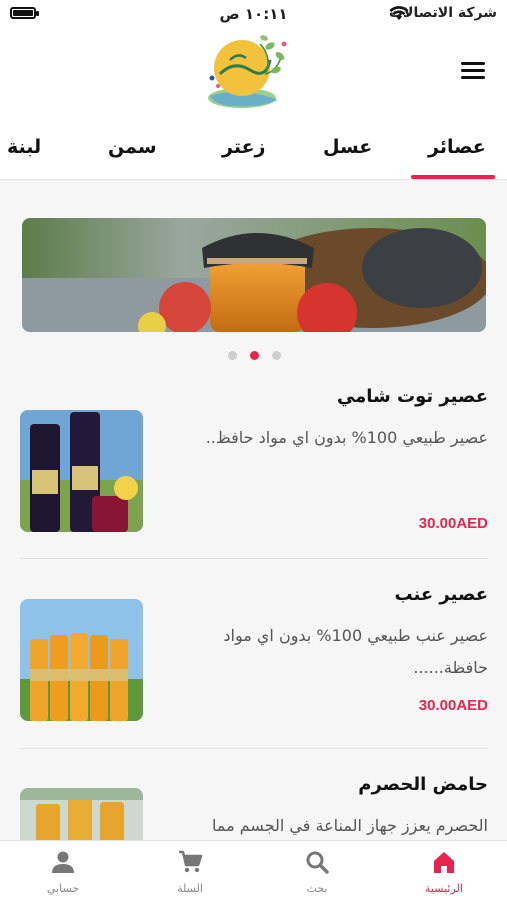 Image resolution: width=507 pixels, height=900 pixels. What do you see at coordinates (244, 147) in the screenshot?
I see `tab-thyme: زعتر` at bounding box center [244, 147].